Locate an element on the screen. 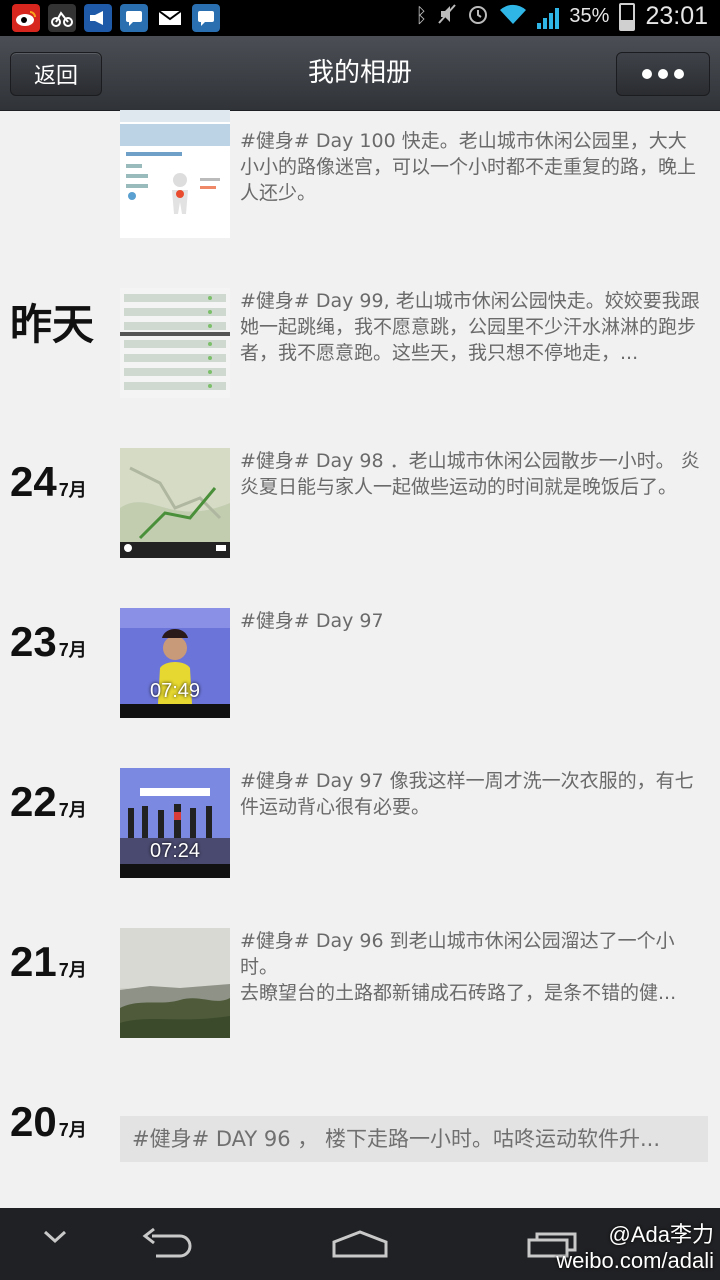 This screenshot has height=1280, width=720. more-dots-icon is located at coordinates (647, 74).